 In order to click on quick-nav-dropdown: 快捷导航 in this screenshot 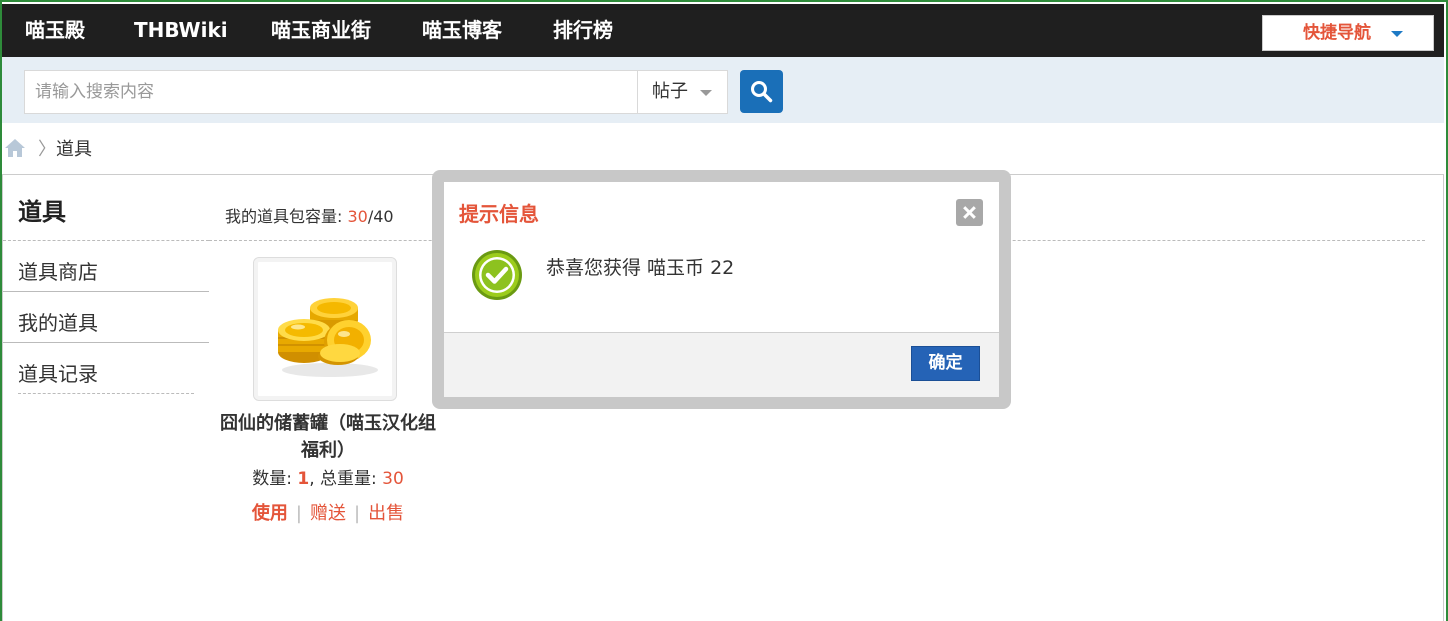, I will do `click(1348, 33)`.